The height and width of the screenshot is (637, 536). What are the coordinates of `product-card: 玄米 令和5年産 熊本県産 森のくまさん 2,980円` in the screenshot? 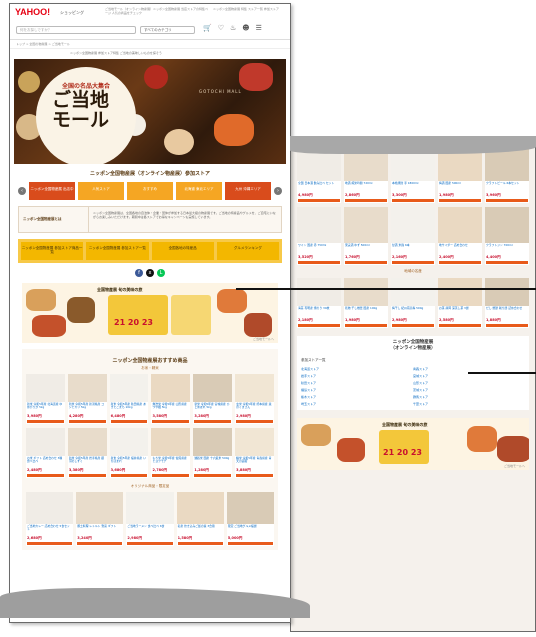 It's located at (254, 399).